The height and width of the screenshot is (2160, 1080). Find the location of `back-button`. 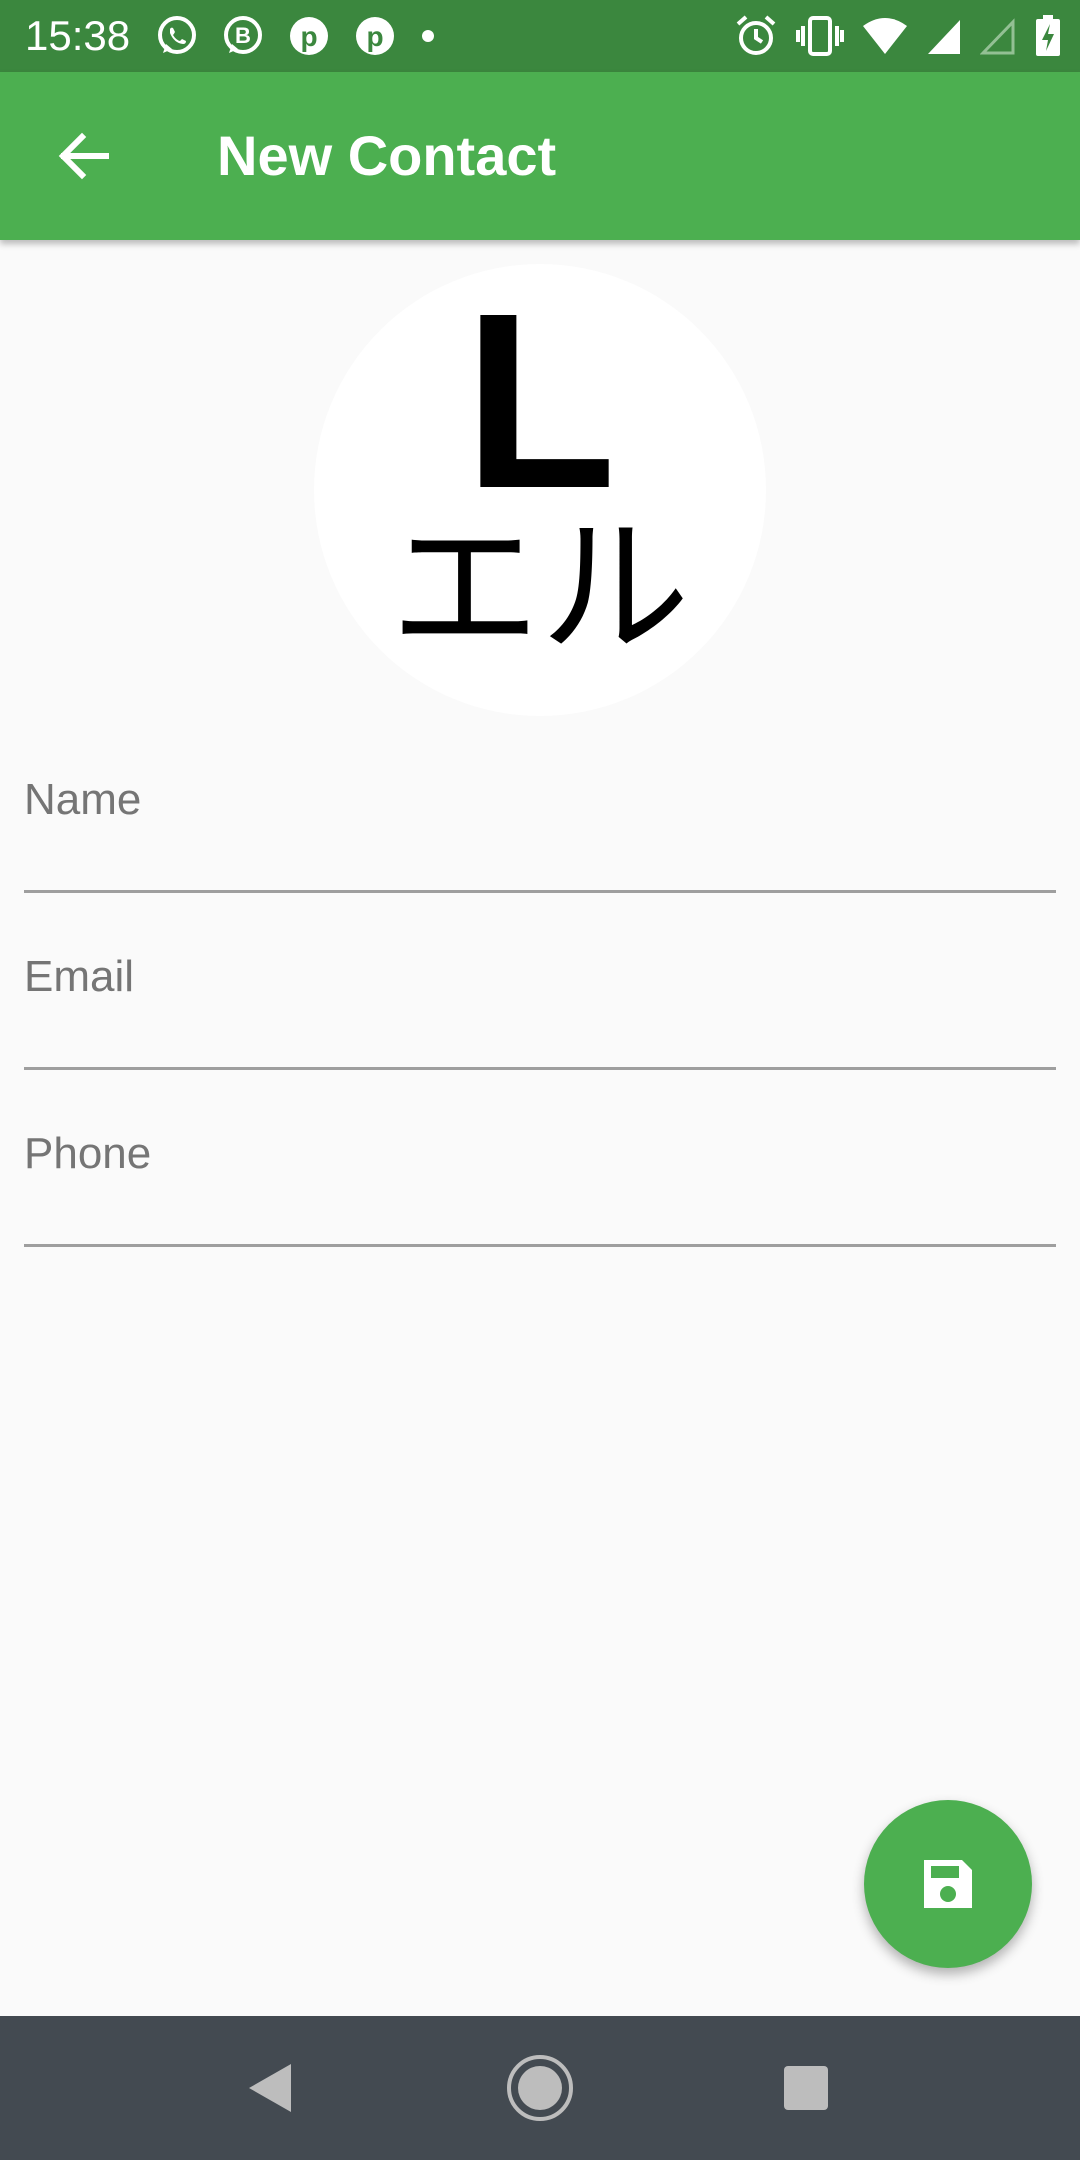

back-button is located at coordinates (84, 156).